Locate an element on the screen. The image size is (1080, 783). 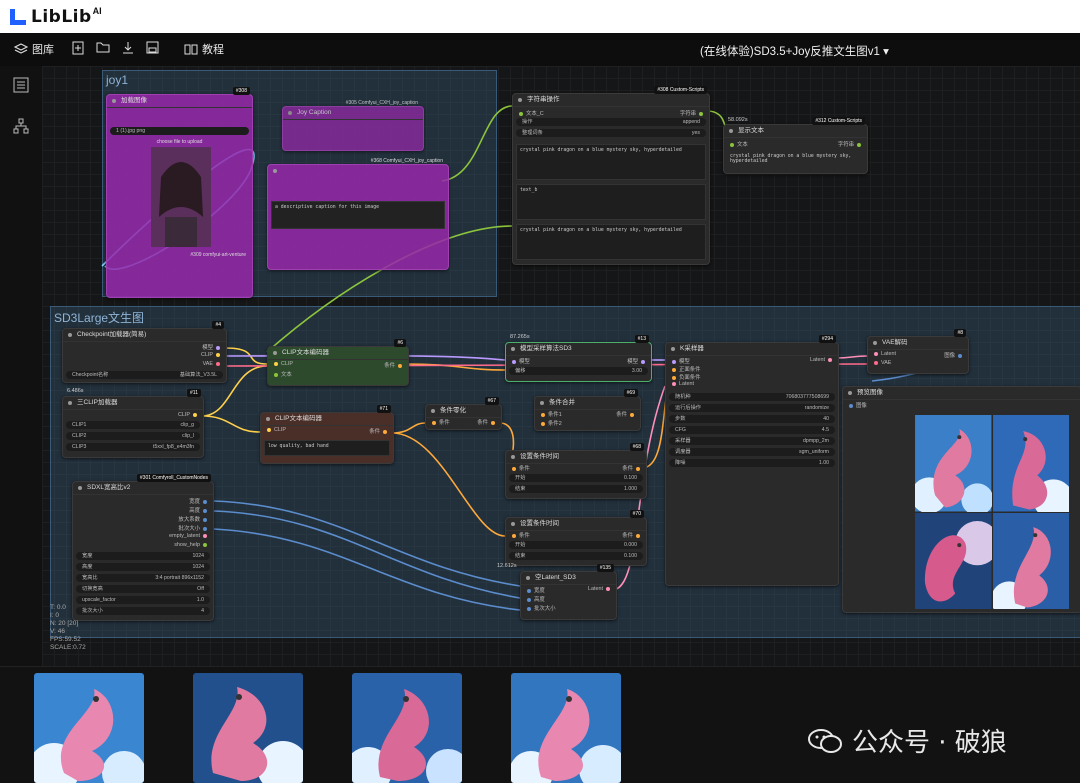
joy-caption-node: Joy Caption #305 Comfyui_CXH_joy_caption is located at coordinates (353, 125).